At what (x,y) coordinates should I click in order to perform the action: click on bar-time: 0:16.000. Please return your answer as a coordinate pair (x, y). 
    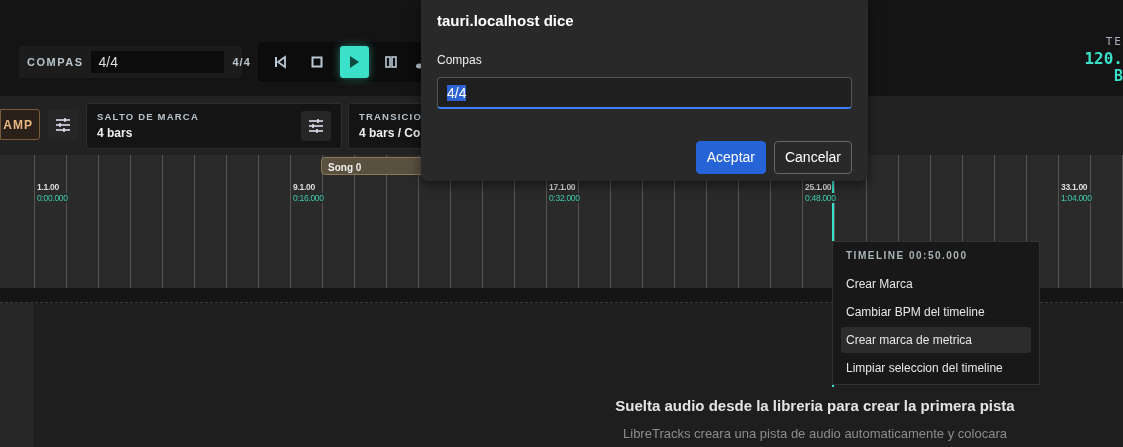
    Looking at the image, I should click on (308, 198).